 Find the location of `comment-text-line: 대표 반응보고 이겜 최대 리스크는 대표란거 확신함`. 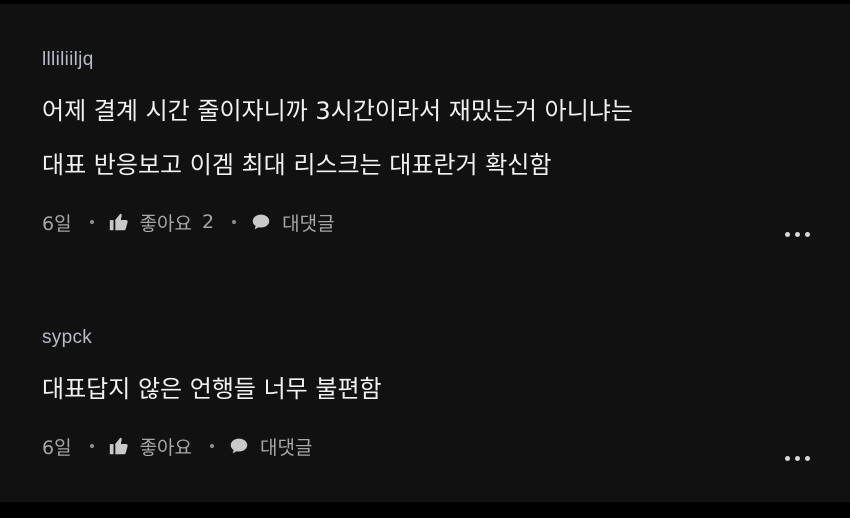

comment-text-line: 대표 반응보고 이겜 최대 리스크는 대표란거 확신함 is located at coordinates (297, 165).